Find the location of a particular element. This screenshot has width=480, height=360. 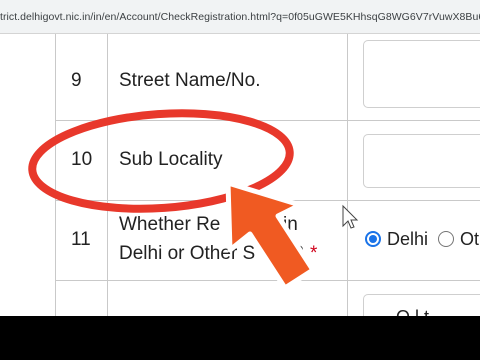

required-asterisk: * is located at coordinates (314, 253).